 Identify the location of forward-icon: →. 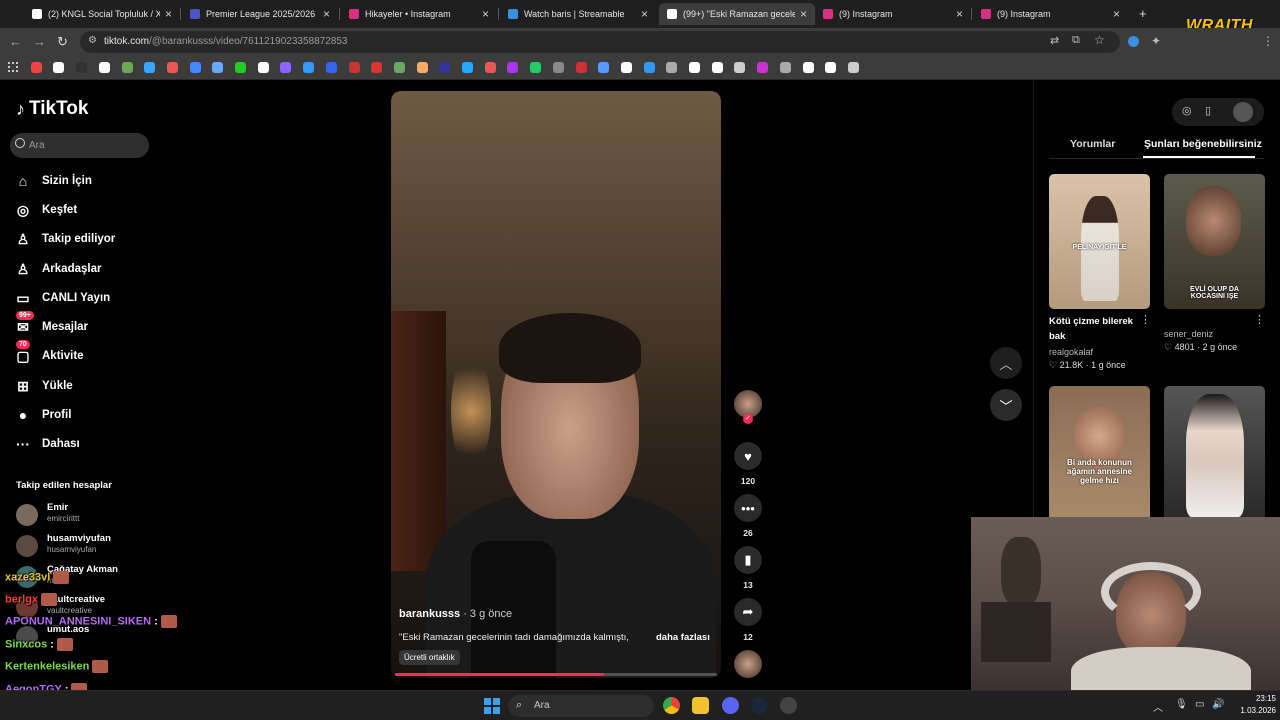
(39, 41).